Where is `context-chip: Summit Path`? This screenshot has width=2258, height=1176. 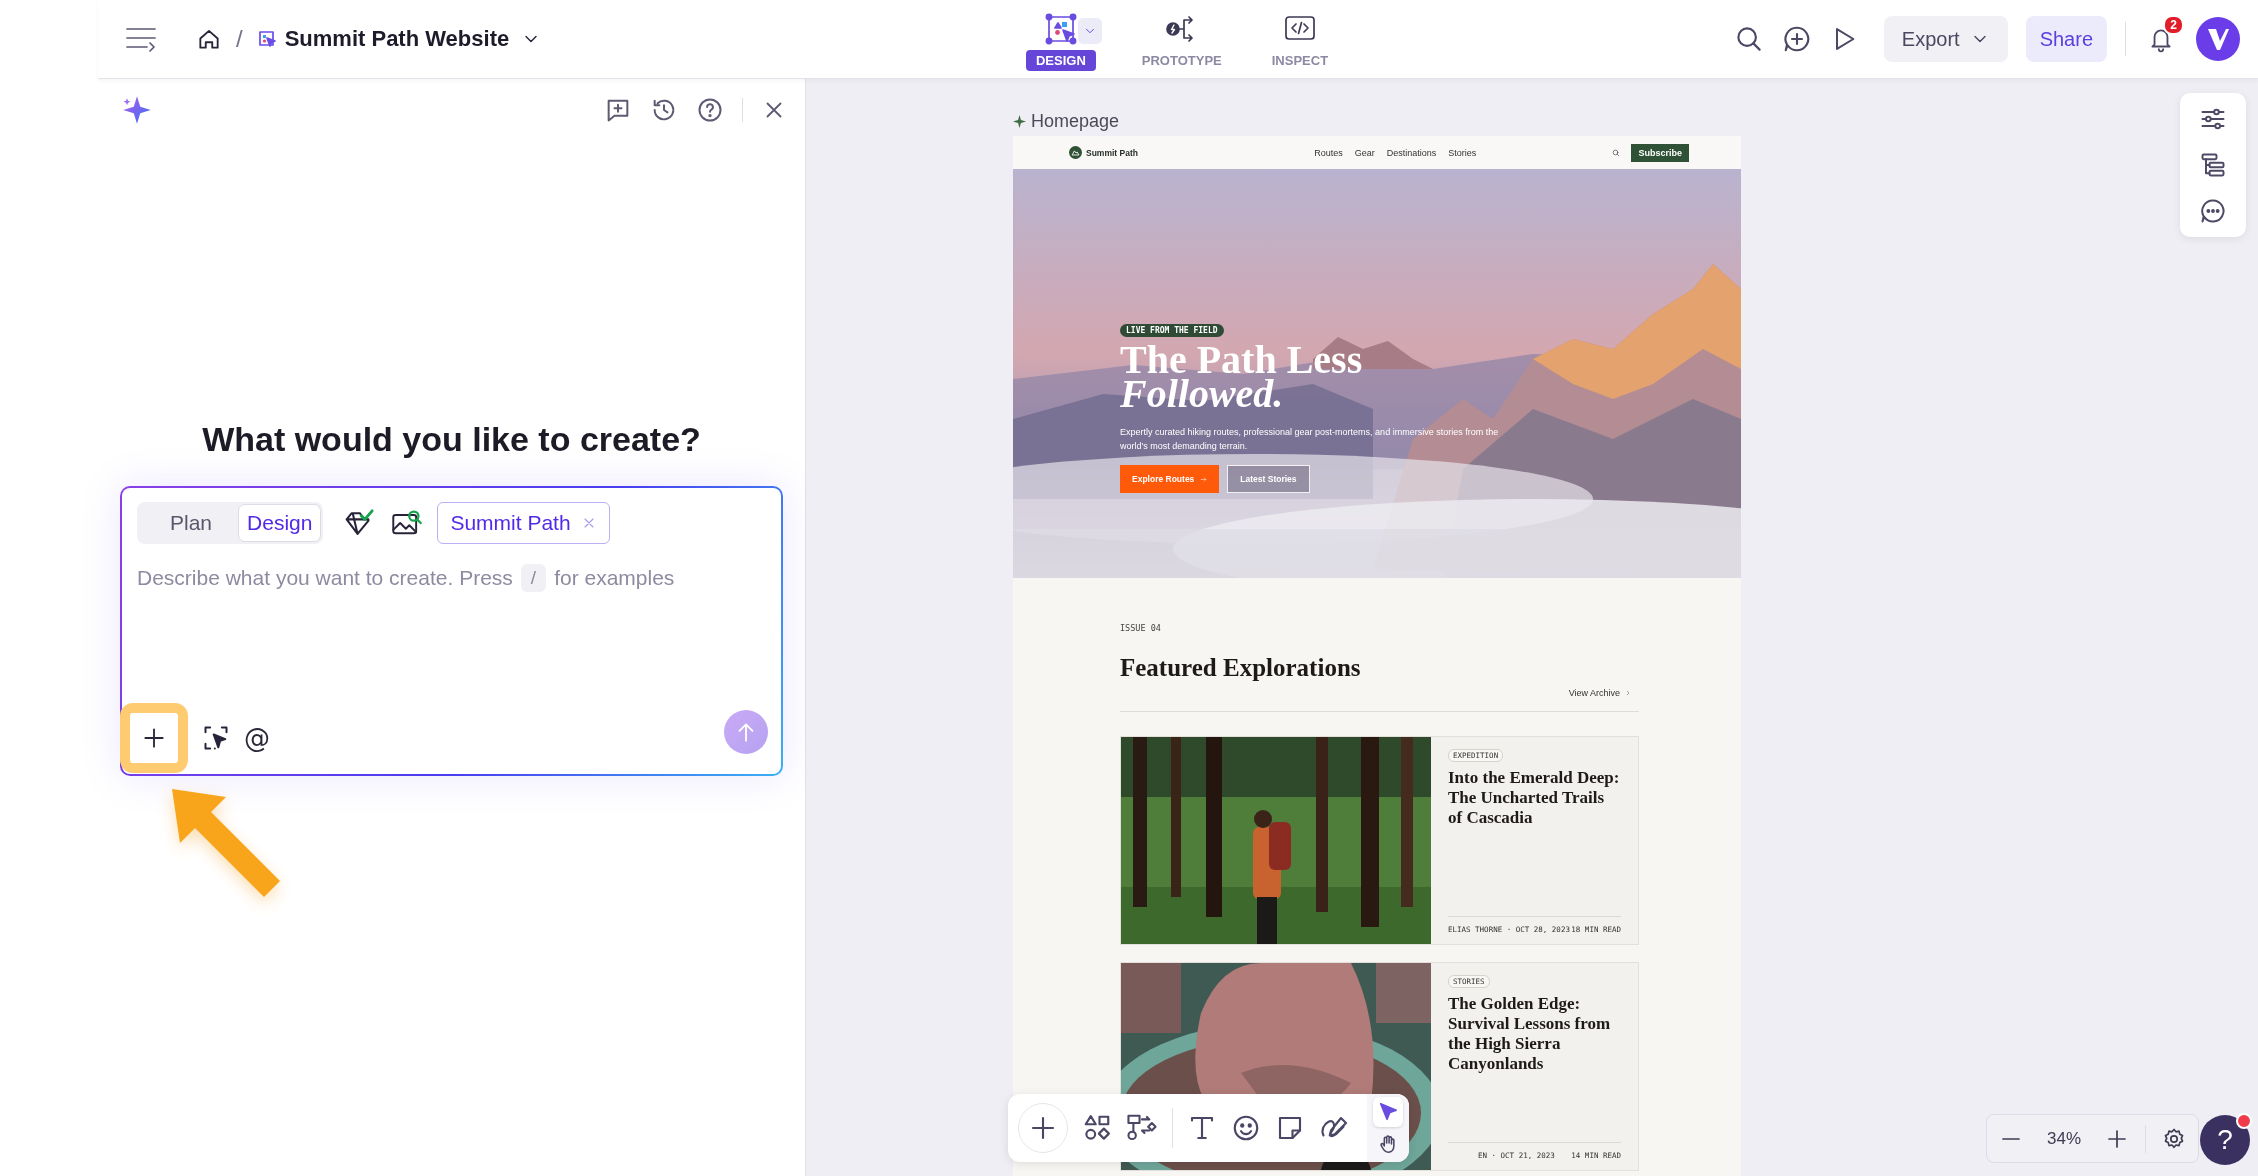
context-chip: Summit Path is located at coordinates (523, 523).